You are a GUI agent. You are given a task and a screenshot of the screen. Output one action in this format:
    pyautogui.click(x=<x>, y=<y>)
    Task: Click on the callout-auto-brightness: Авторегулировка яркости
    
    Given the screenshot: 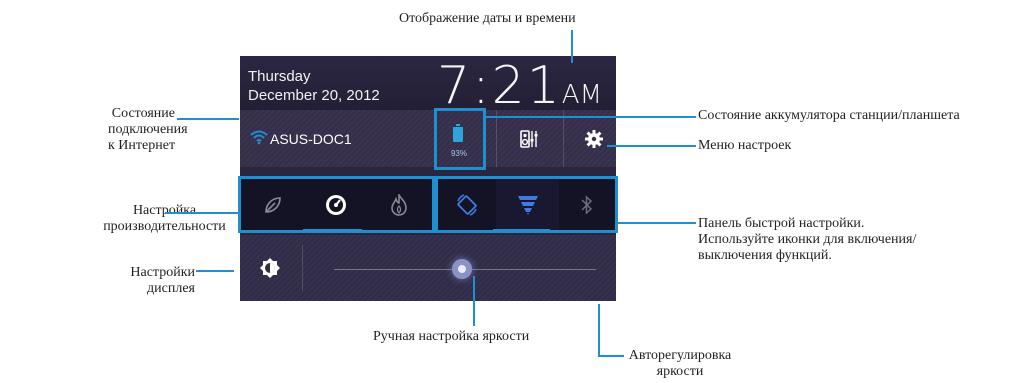 What is the action you would take?
    pyautogui.click(x=680, y=364)
    